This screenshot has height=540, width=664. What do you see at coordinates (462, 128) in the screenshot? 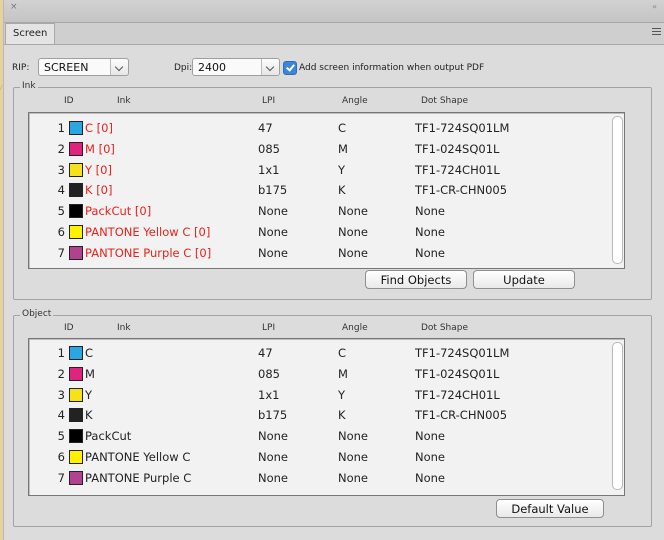
I see `ink-row-dot-shape: TF1-724SQ01LM` at bounding box center [462, 128].